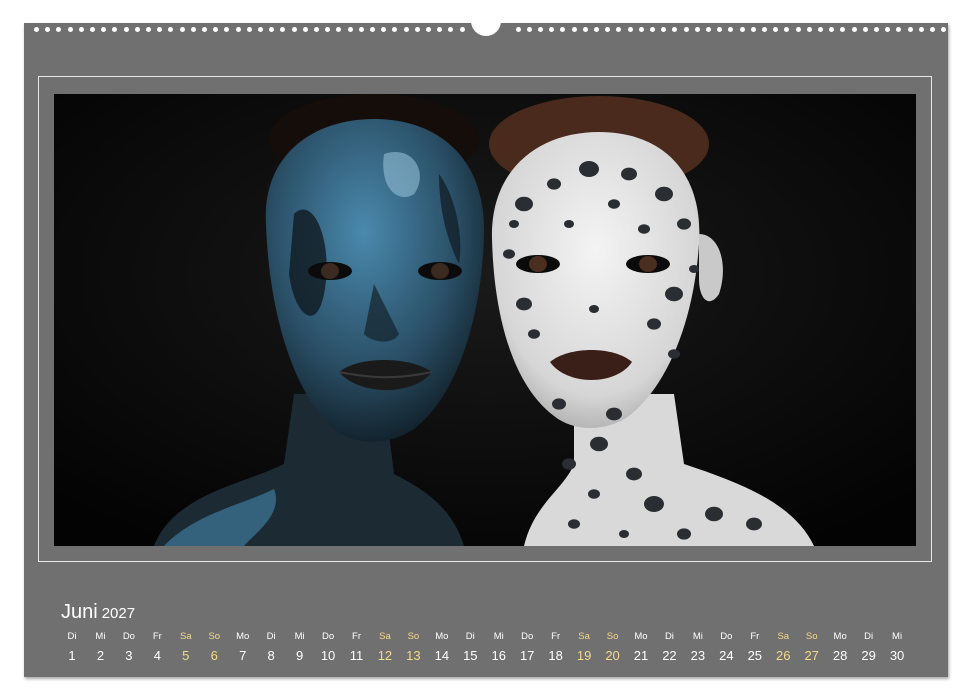 The height and width of the screenshot is (700, 971). I want to click on day-number: 10, so click(328, 655).